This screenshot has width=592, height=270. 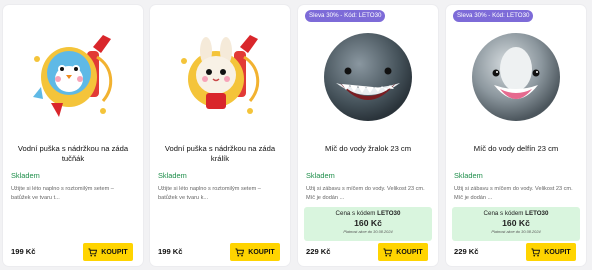 I want to click on dolphin-ball-icon, so click(x=516, y=76).